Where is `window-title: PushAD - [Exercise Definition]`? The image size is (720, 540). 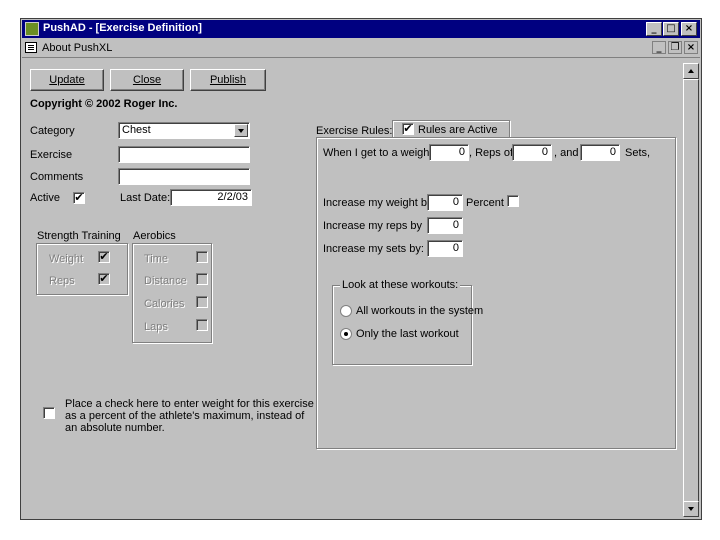
window-title: PushAD - [Exercise Definition] is located at coordinates (122, 28).